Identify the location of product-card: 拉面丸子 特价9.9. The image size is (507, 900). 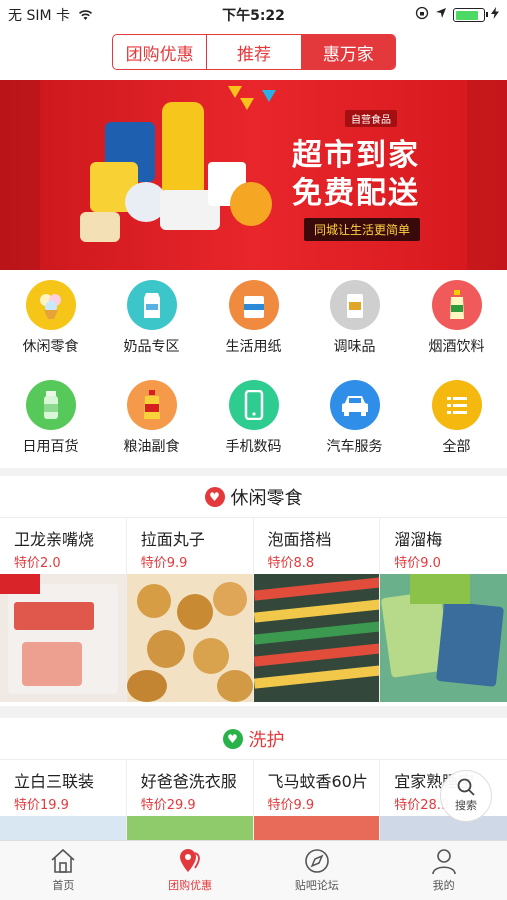
(190, 610).